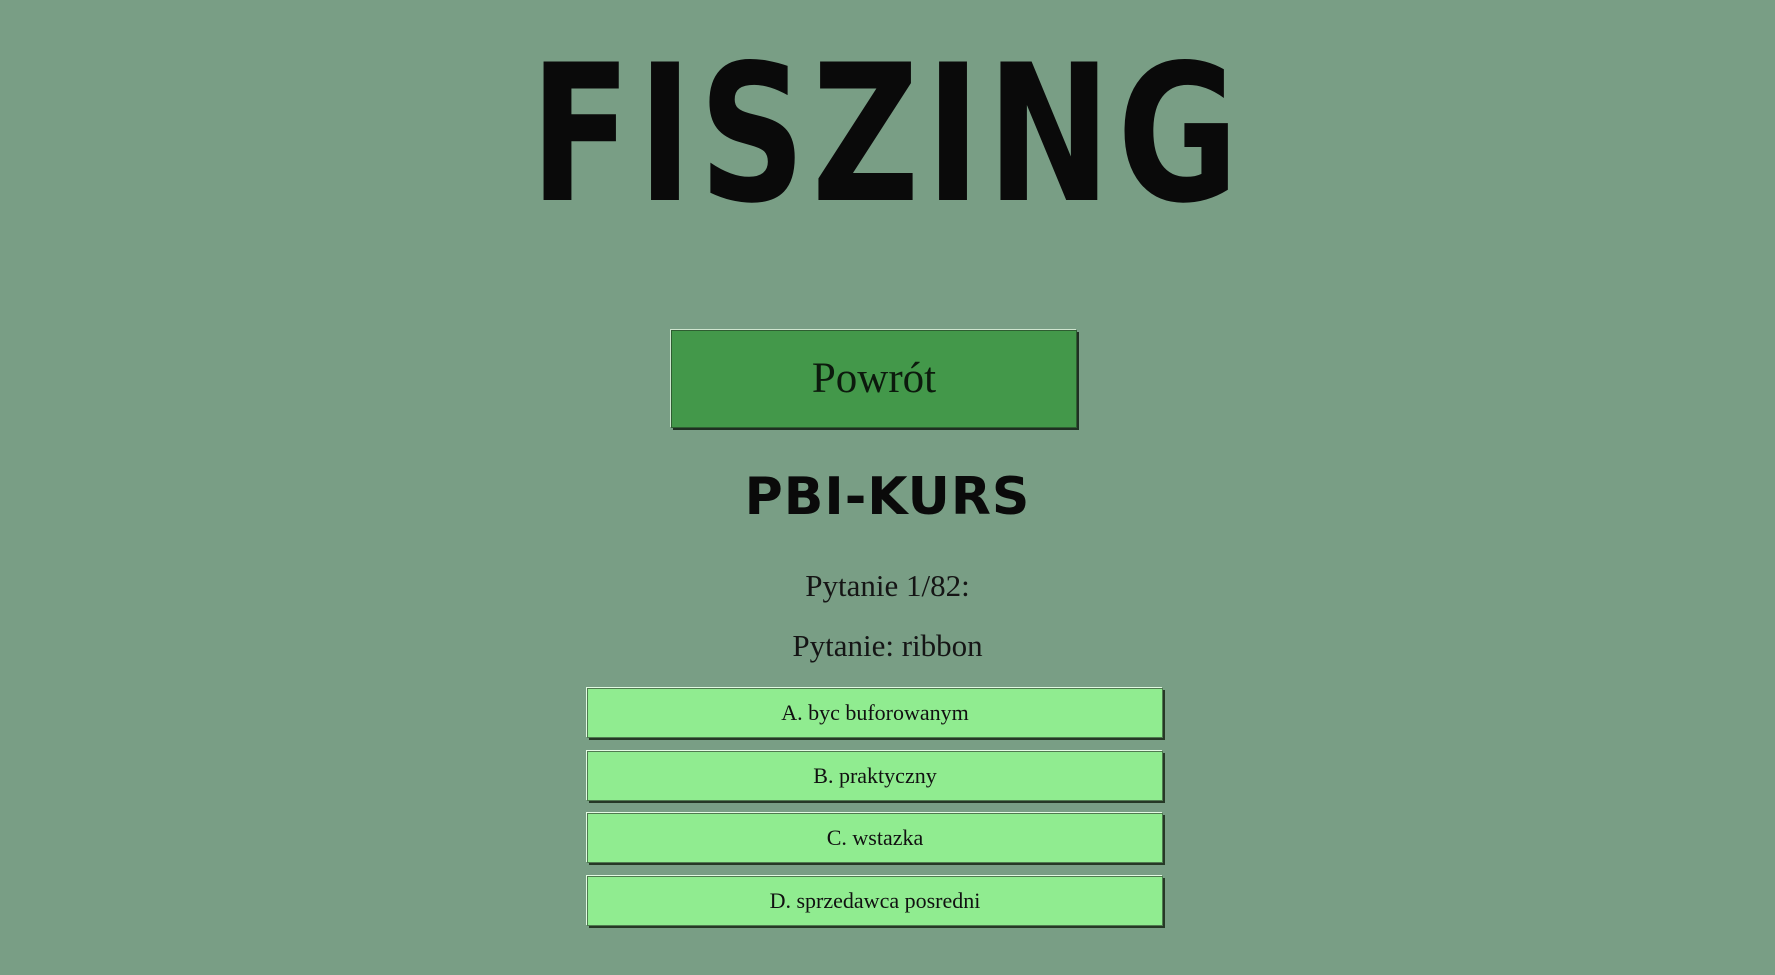  What do you see at coordinates (875, 775) in the screenshot?
I see `answer-button-b: B. praktyczny` at bounding box center [875, 775].